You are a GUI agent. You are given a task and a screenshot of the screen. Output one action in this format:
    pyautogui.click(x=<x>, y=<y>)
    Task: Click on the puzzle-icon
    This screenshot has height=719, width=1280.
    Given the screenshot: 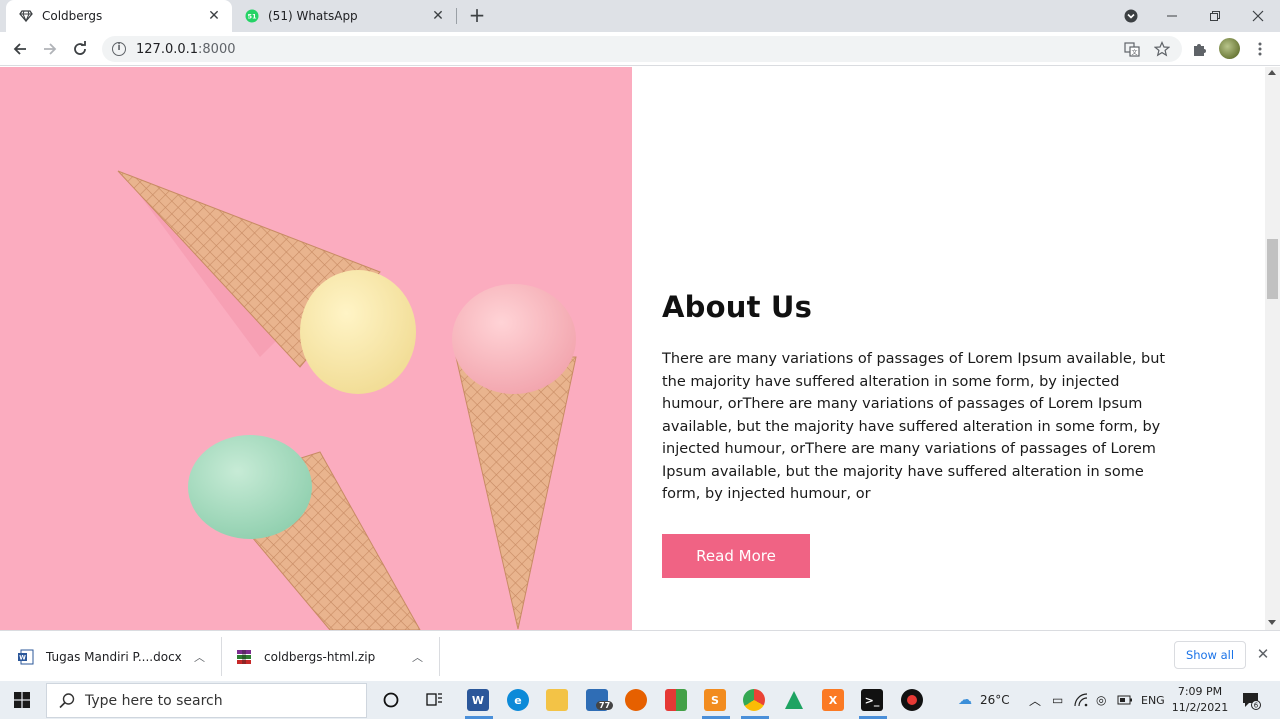 What is the action you would take?
    pyautogui.click(x=1200, y=50)
    